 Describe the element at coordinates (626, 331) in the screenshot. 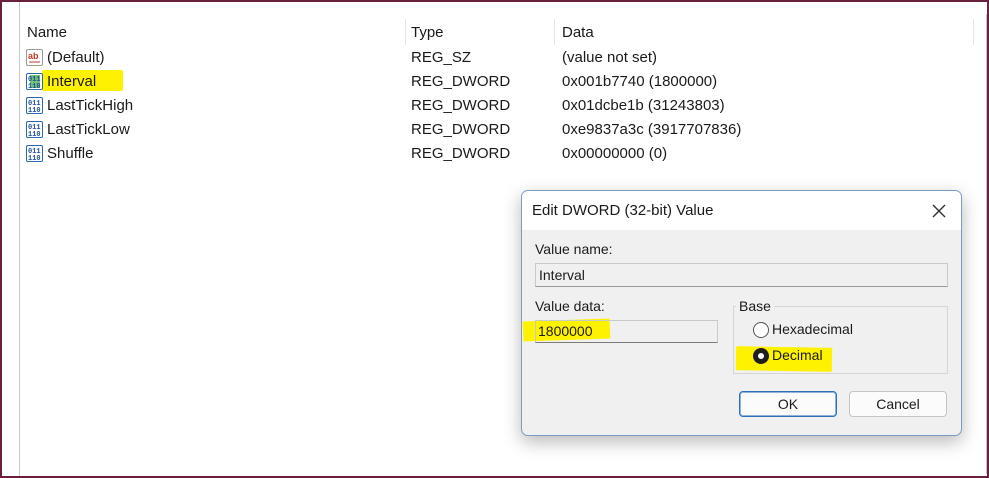

I see `value-data-input: 1800000` at that location.